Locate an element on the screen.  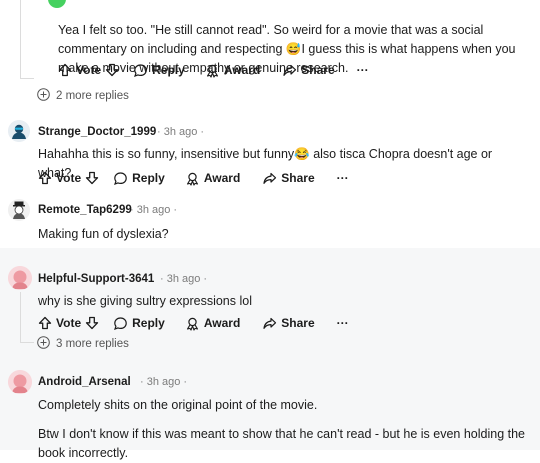
comment-username: Remote_Tap6299 is located at coordinates (85, 210).